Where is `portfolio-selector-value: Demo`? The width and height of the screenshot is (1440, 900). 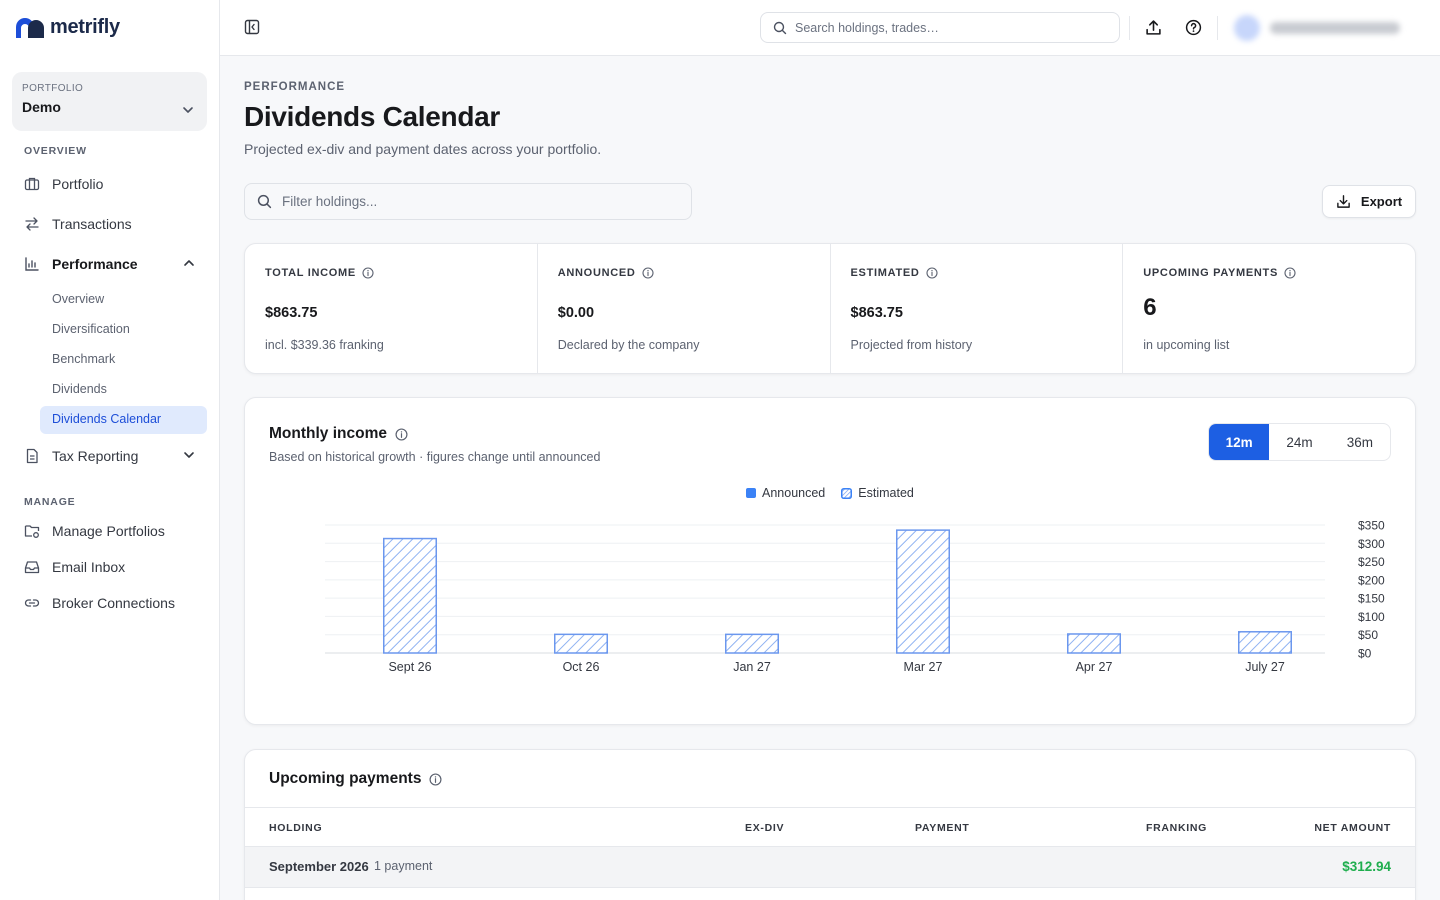 portfolio-selector-value: Demo is located at coordinates (41, 107).